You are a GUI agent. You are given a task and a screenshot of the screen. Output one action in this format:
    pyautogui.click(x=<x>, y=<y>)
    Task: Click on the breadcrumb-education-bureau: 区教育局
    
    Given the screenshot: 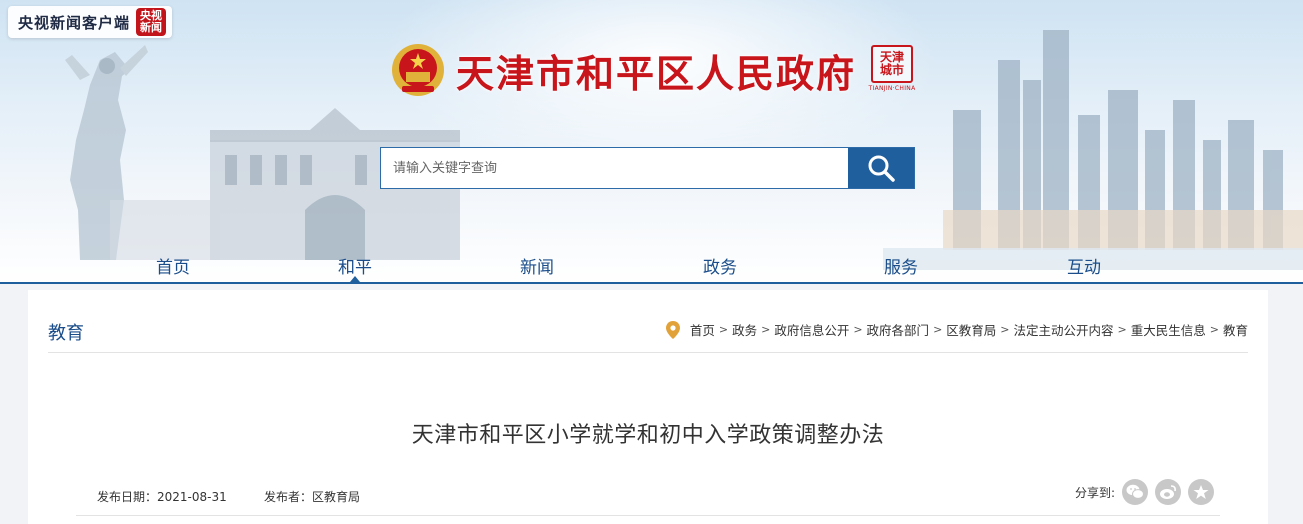 What is the action you would take?
    pyautogui.click(x=971, y=329)
    